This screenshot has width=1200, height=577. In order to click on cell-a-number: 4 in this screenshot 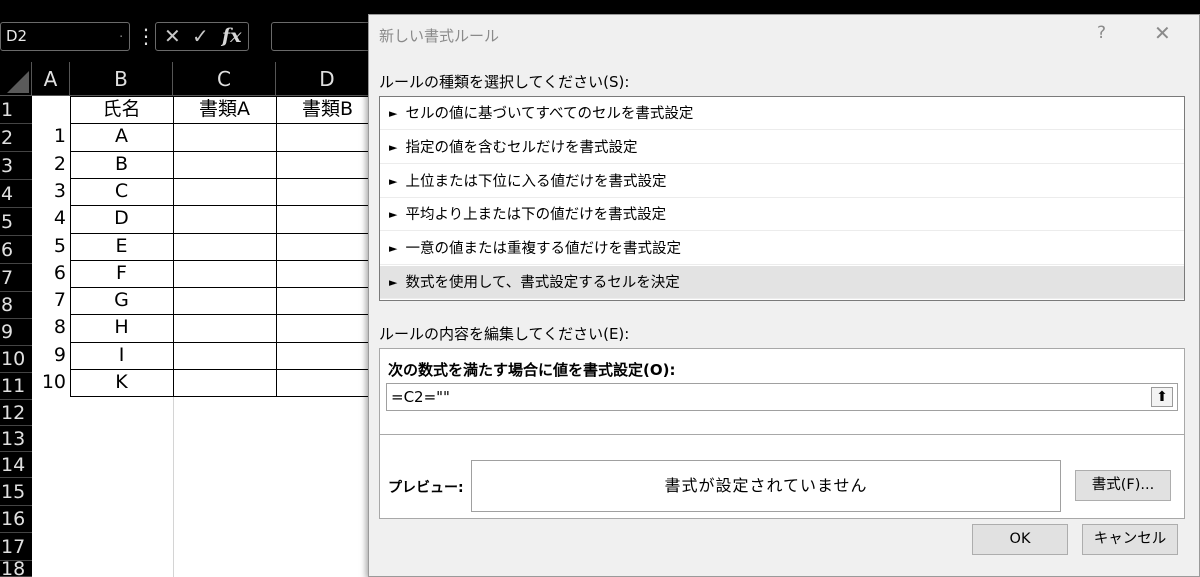, I will do `click(59, 218)`.